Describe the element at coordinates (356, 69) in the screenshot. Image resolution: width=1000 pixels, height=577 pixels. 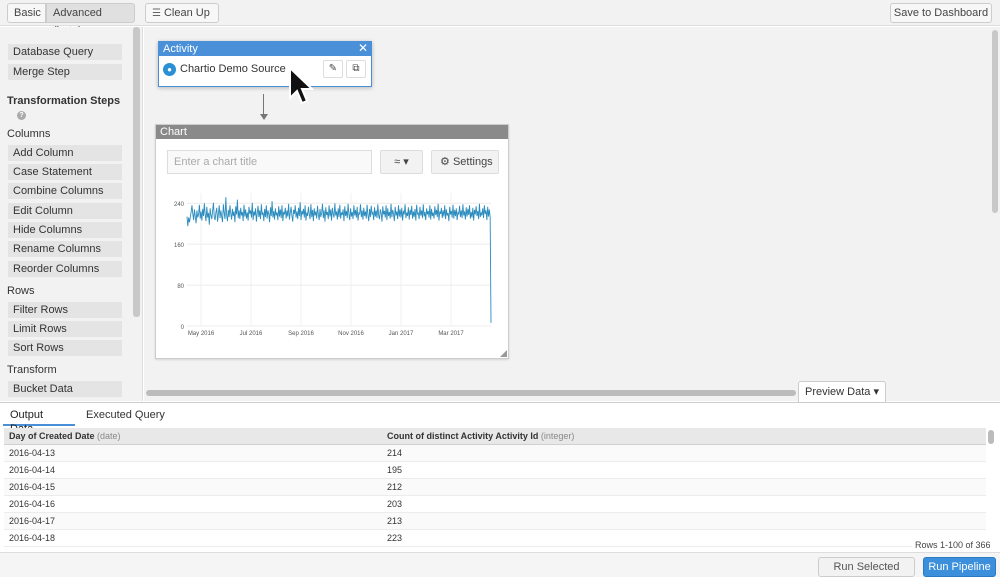
I see `copy-icon: ⧉` at that location.